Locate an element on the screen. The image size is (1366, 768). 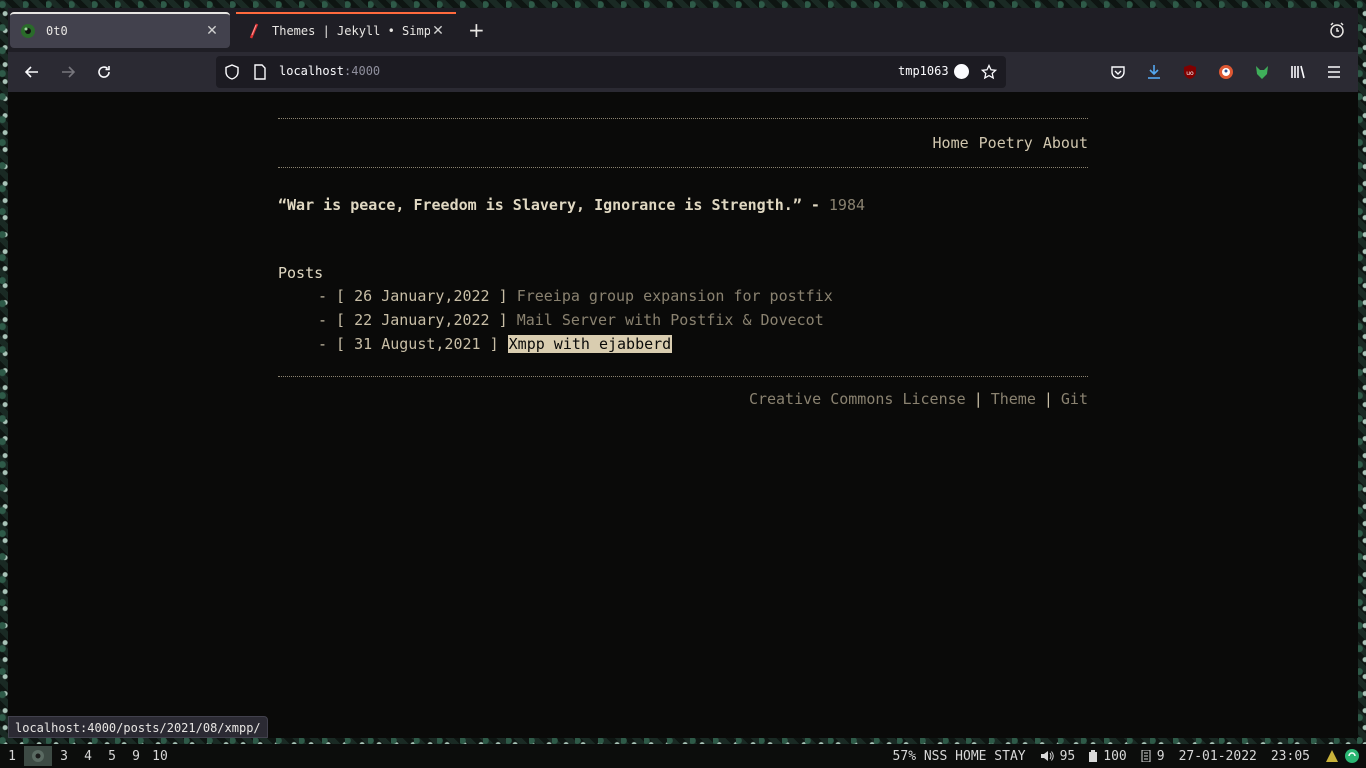
workspace-active is located at coordinates (38, 756).